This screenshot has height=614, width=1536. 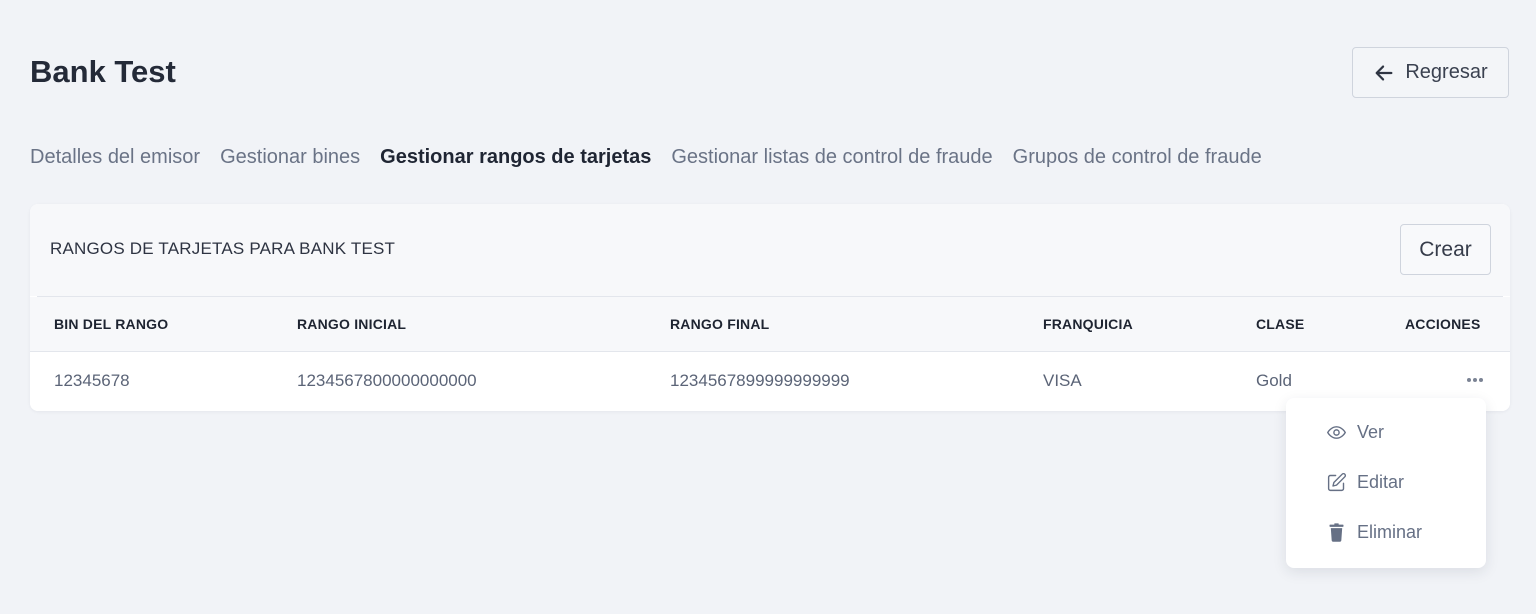 I want to click on card-title: RANGOS DE TARJETAS PARA BANK TEST, so click(x=223, y=248).